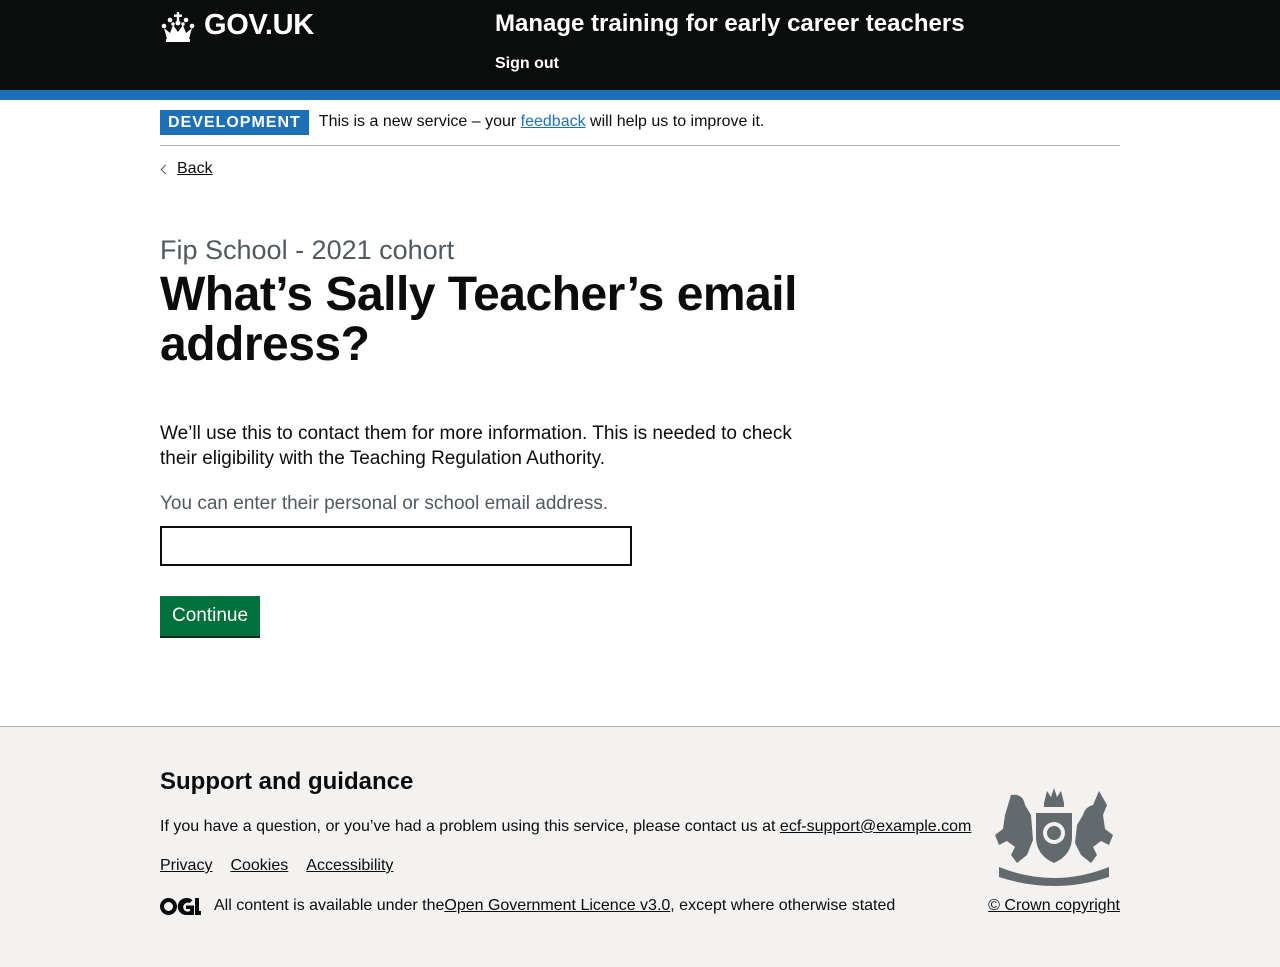  What do you see at coordinates (186, 866) in the screenshot?
I see `footer-link-privacy: Privacy` at bounding box center [186, 866].